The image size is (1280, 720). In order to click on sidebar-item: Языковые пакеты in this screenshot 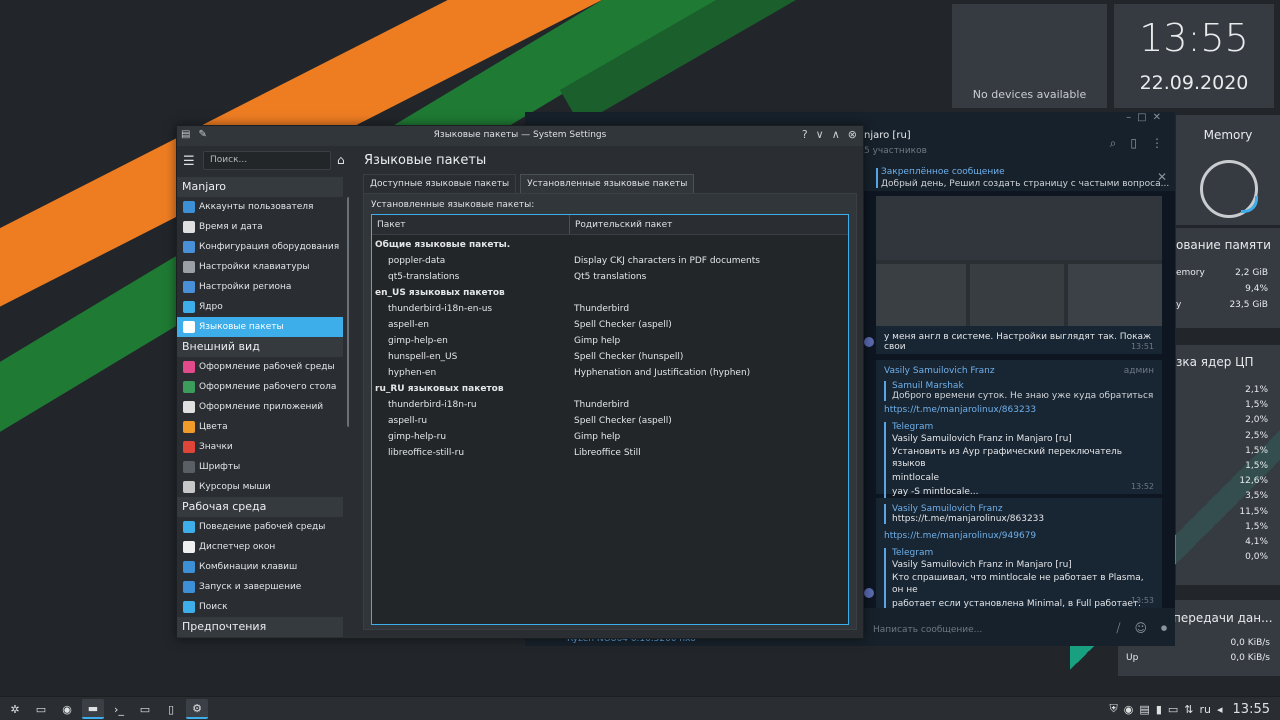, I will do `click(260, 327)`.